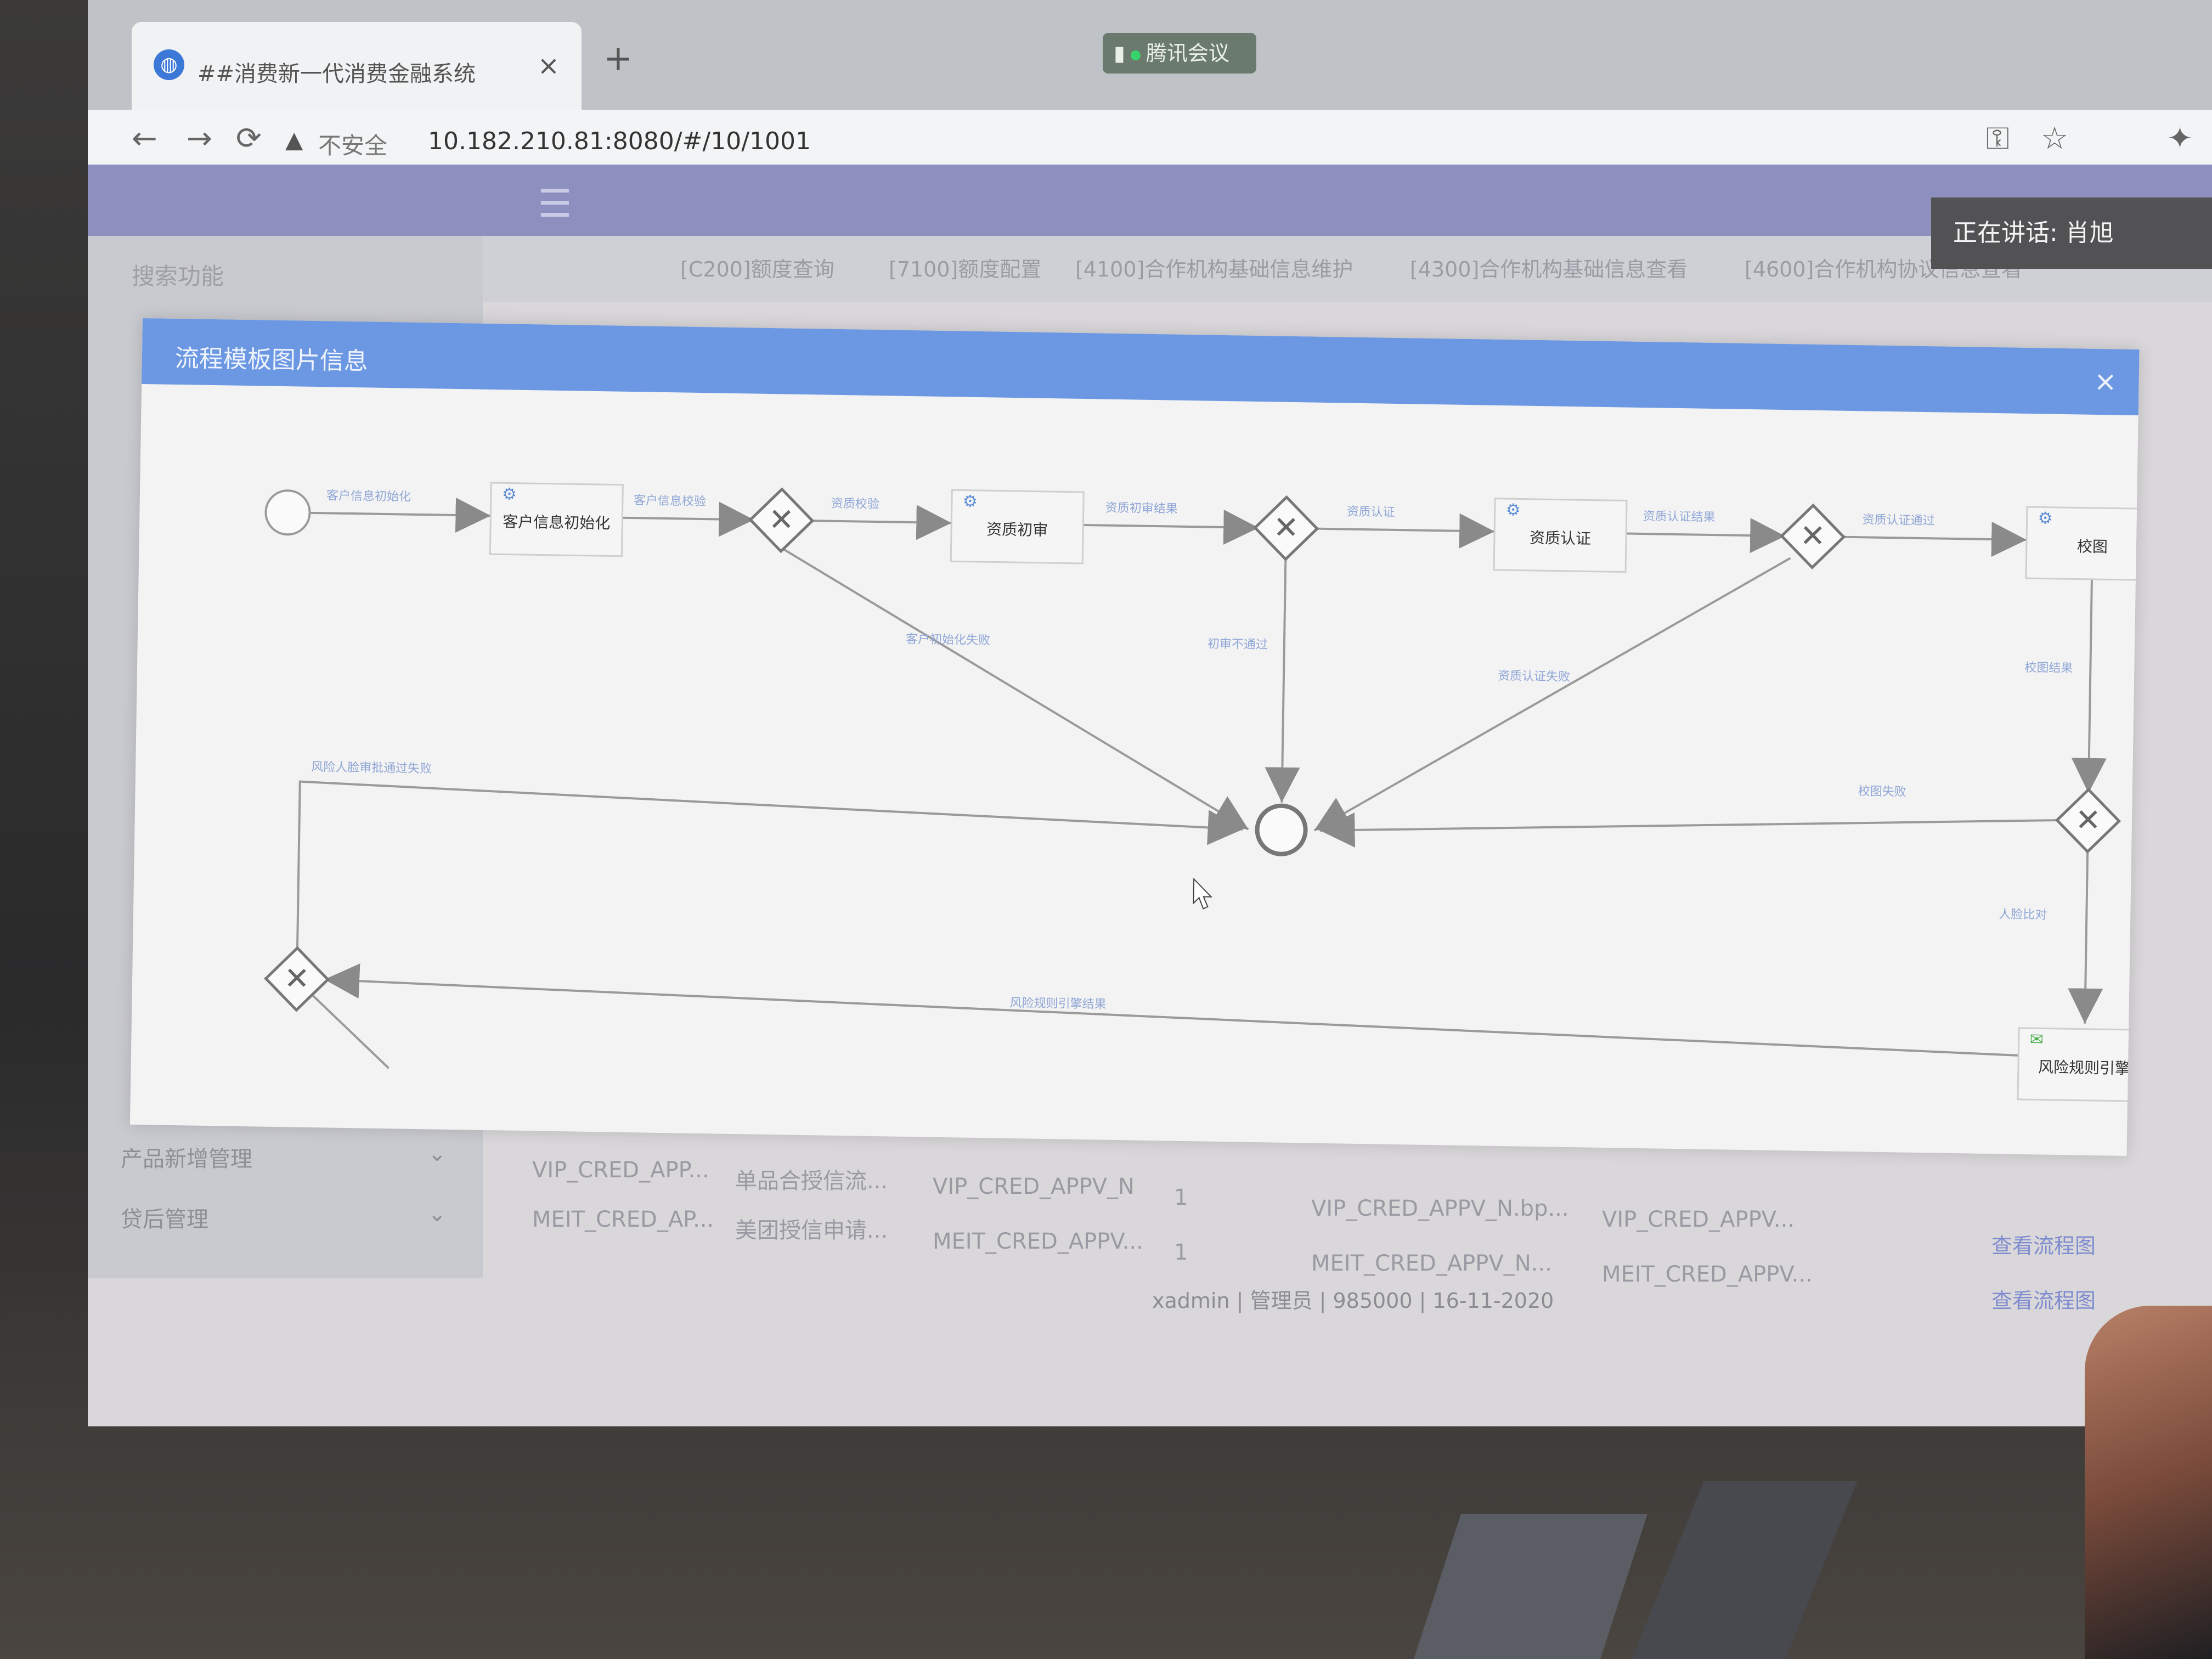  Describe the element at coordinates (1135, 140) in the screenshot. I see `url-field: ▲ 不安全 10.182.210.81:8080/#/10/1001` at that location.